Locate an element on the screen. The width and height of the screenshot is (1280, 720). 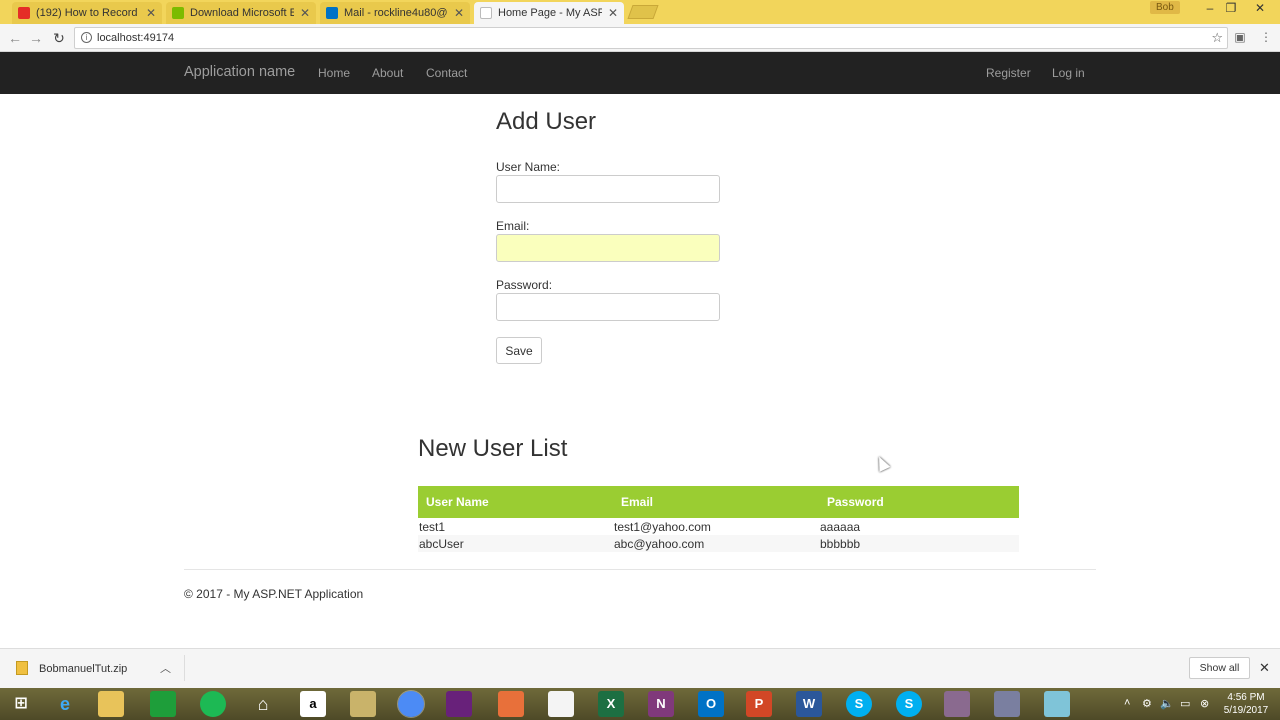
app-icon is located at coordinates (957, 704).